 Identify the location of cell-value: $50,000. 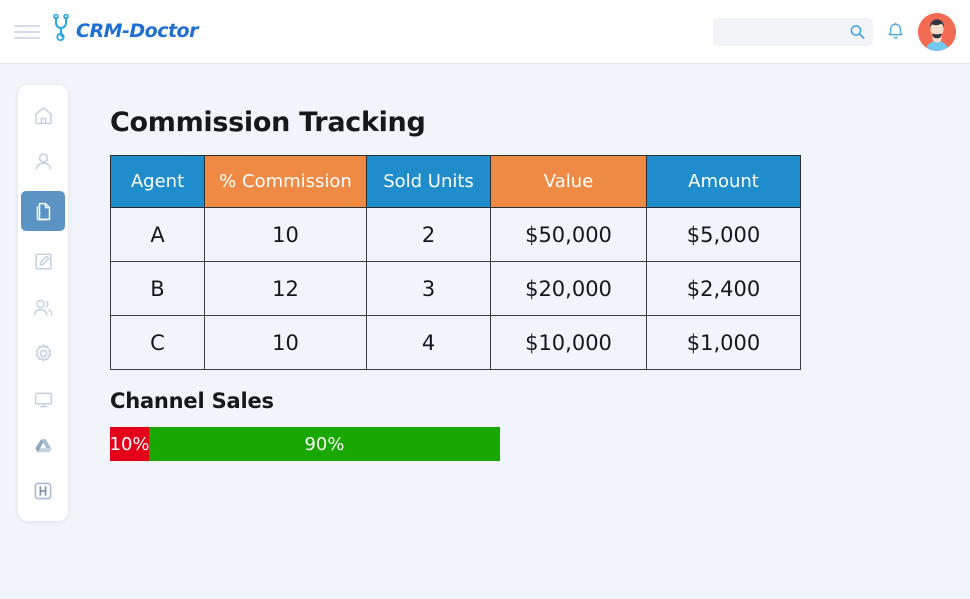
(568, 234).